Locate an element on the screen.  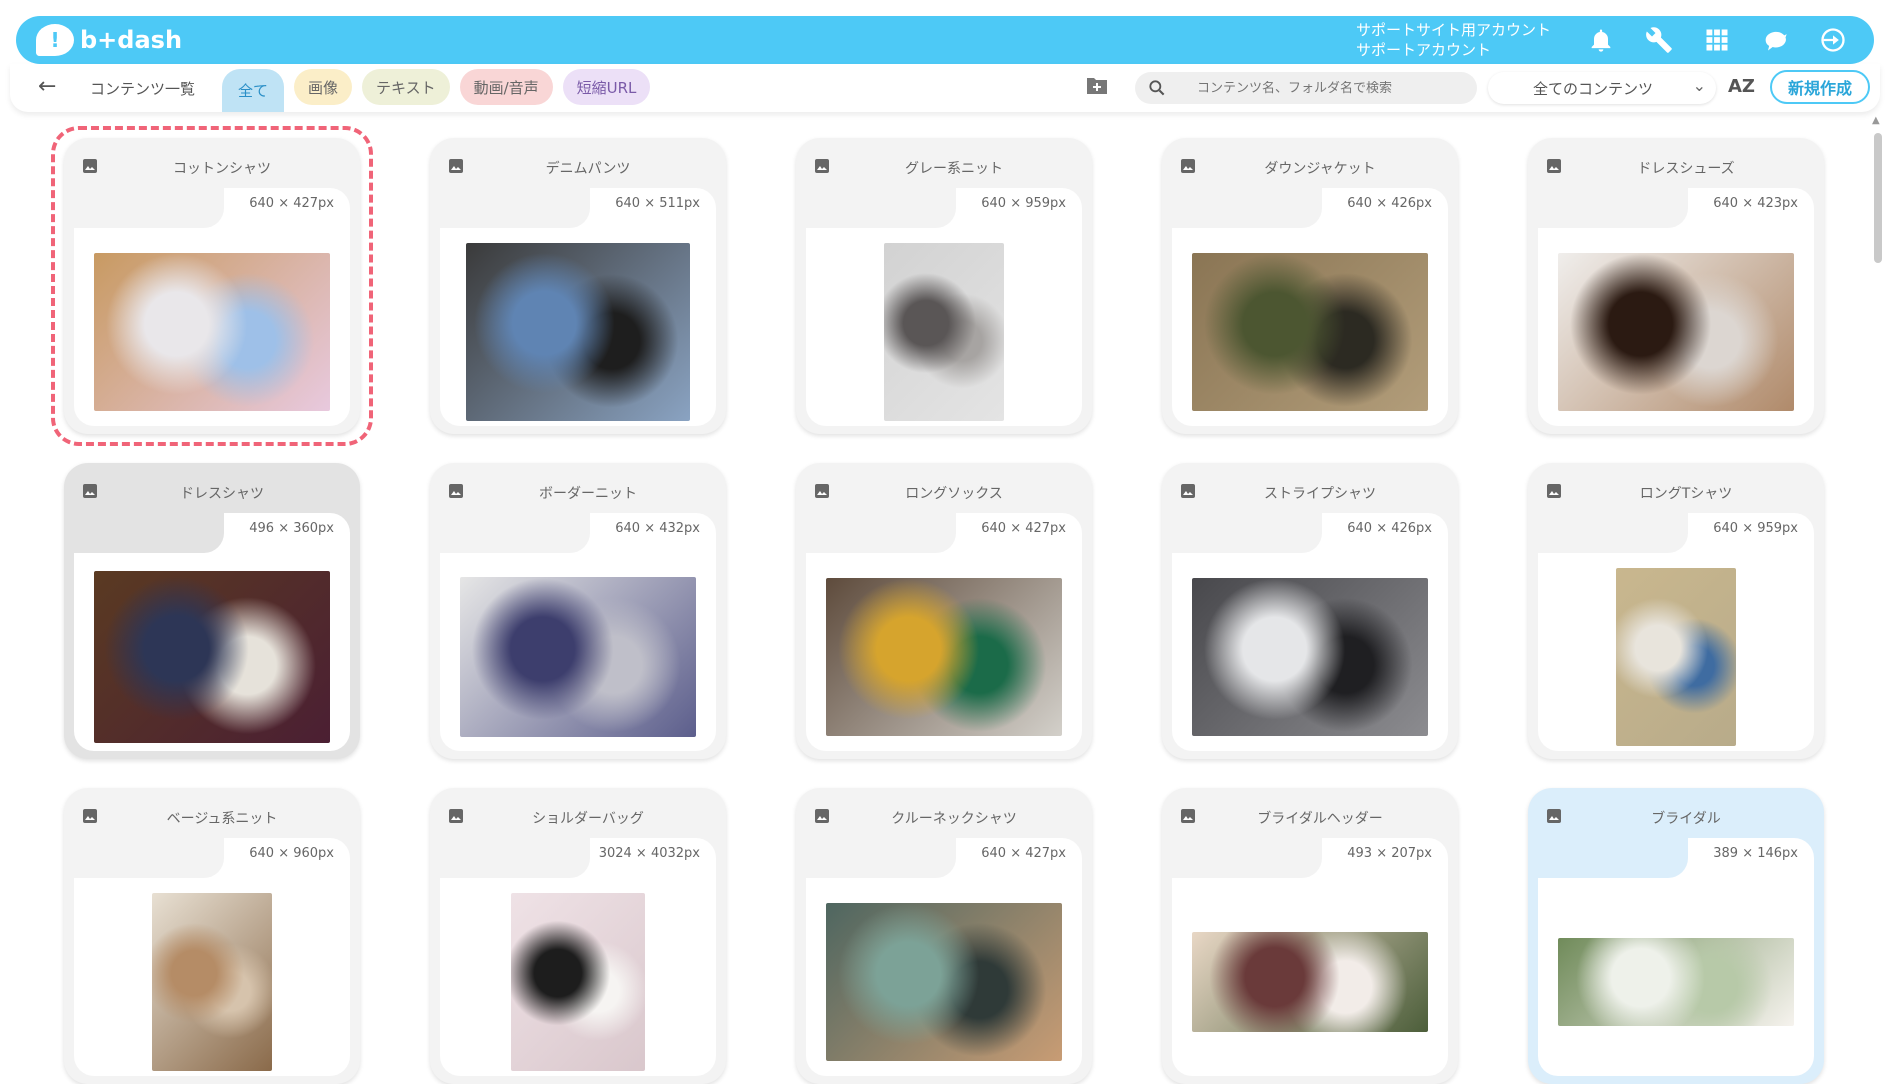
content-card: デニムパンツ 640 × 511px is located at coordinates (578, 286).